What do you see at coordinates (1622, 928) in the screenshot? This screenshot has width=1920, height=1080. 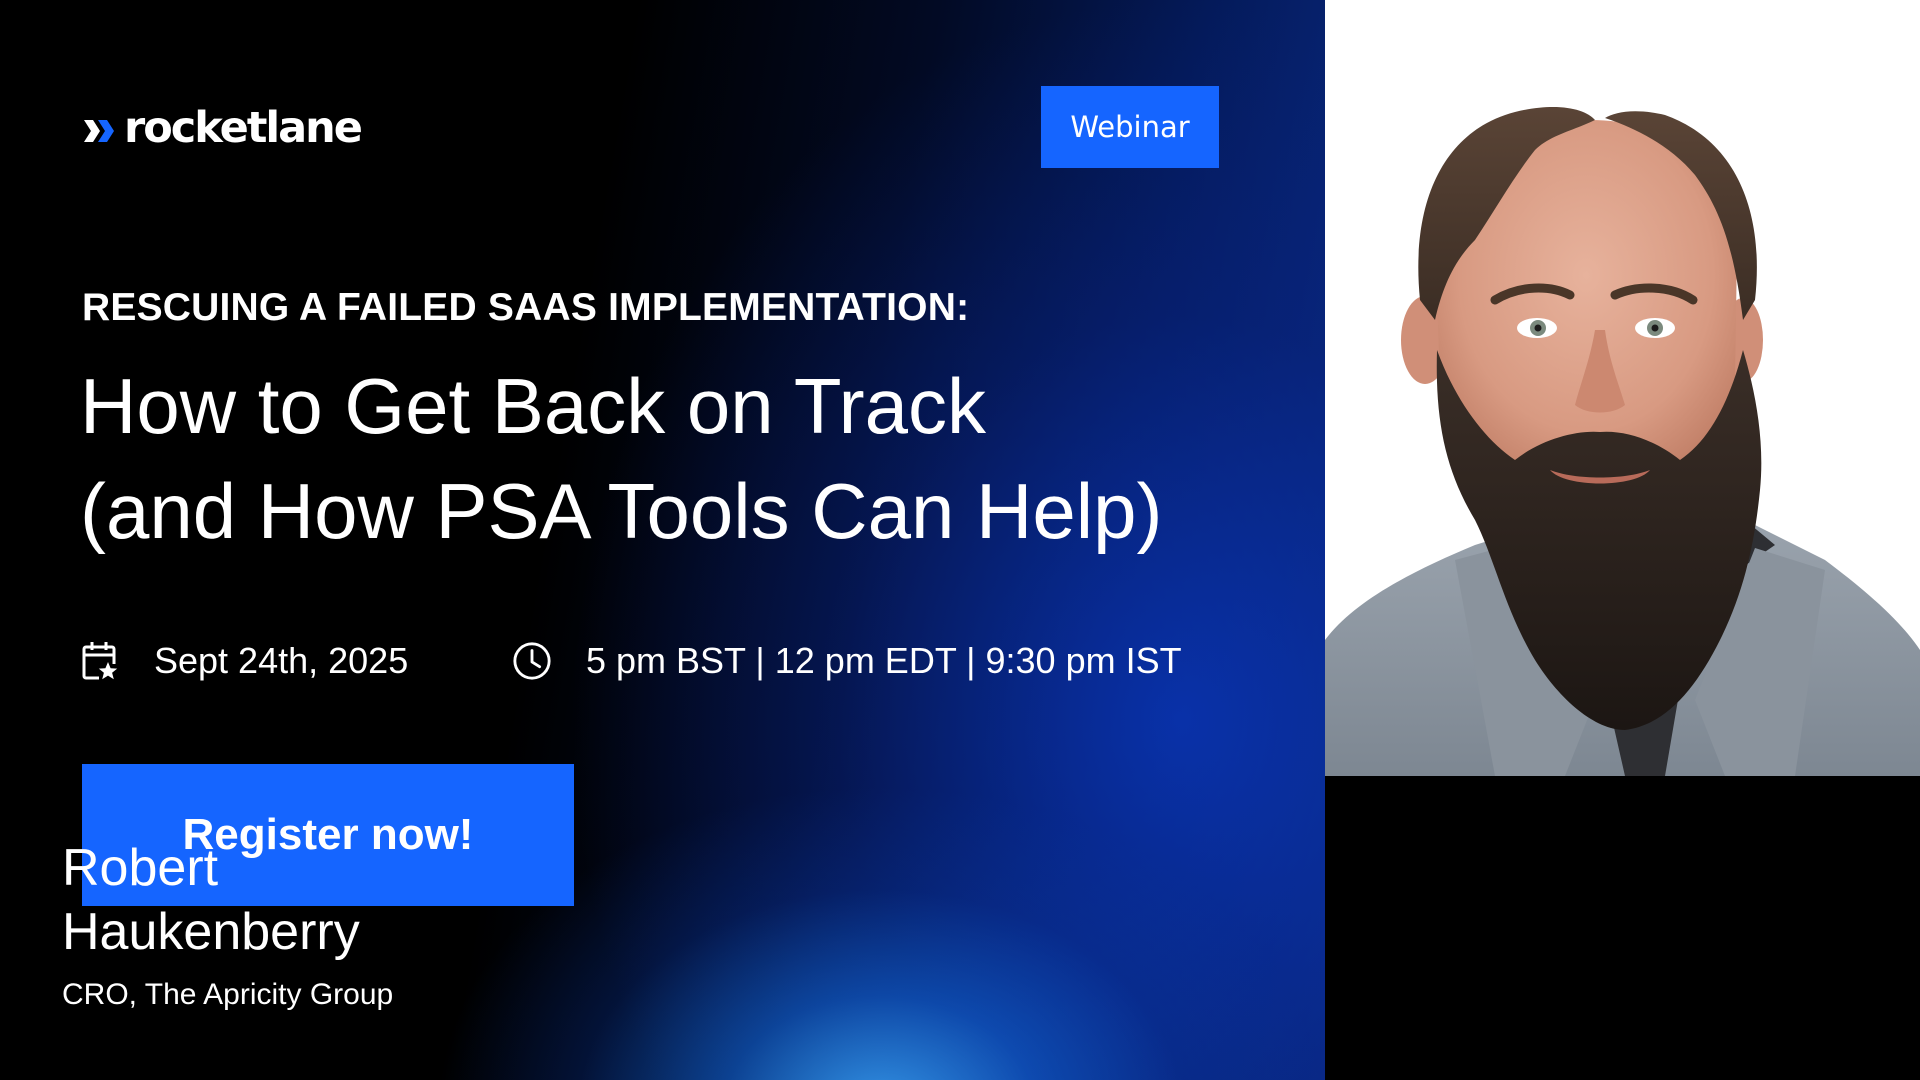 I see `speaker-card` at bounding box center [1622, 928].